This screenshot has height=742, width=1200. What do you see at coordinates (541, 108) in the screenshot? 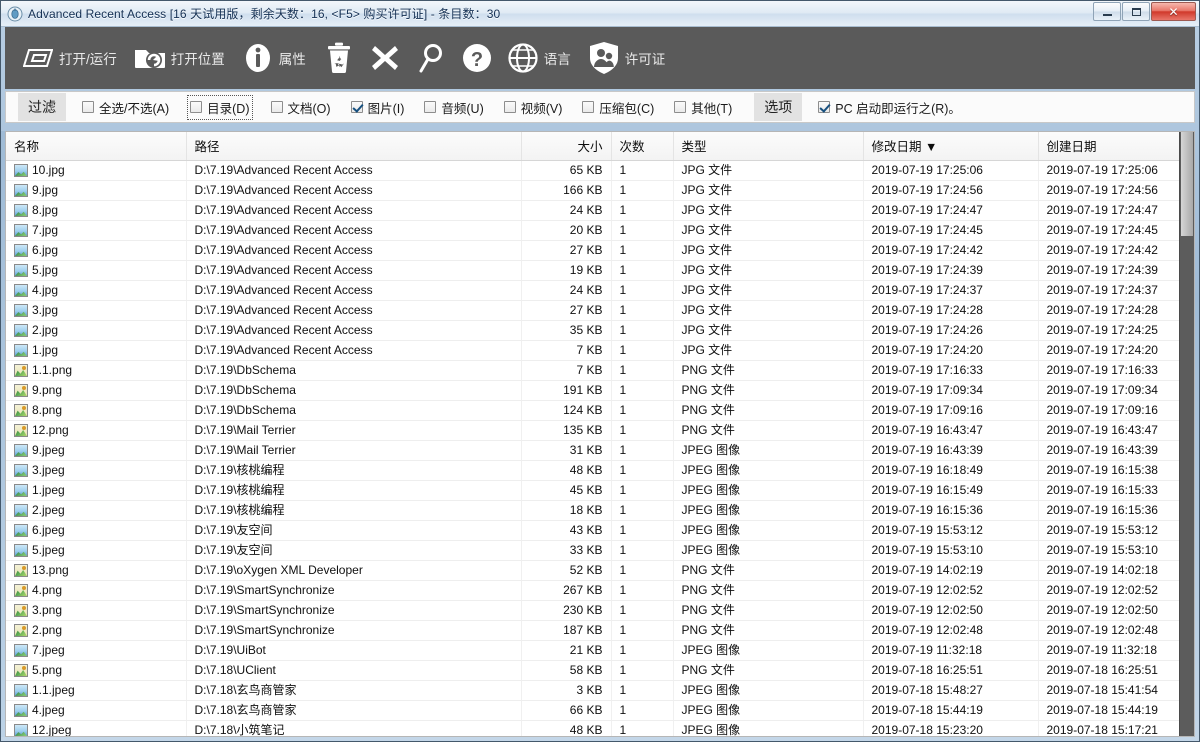
I see `filter-checkbox-label: 视频(V)` at bounding box center [541, 108].